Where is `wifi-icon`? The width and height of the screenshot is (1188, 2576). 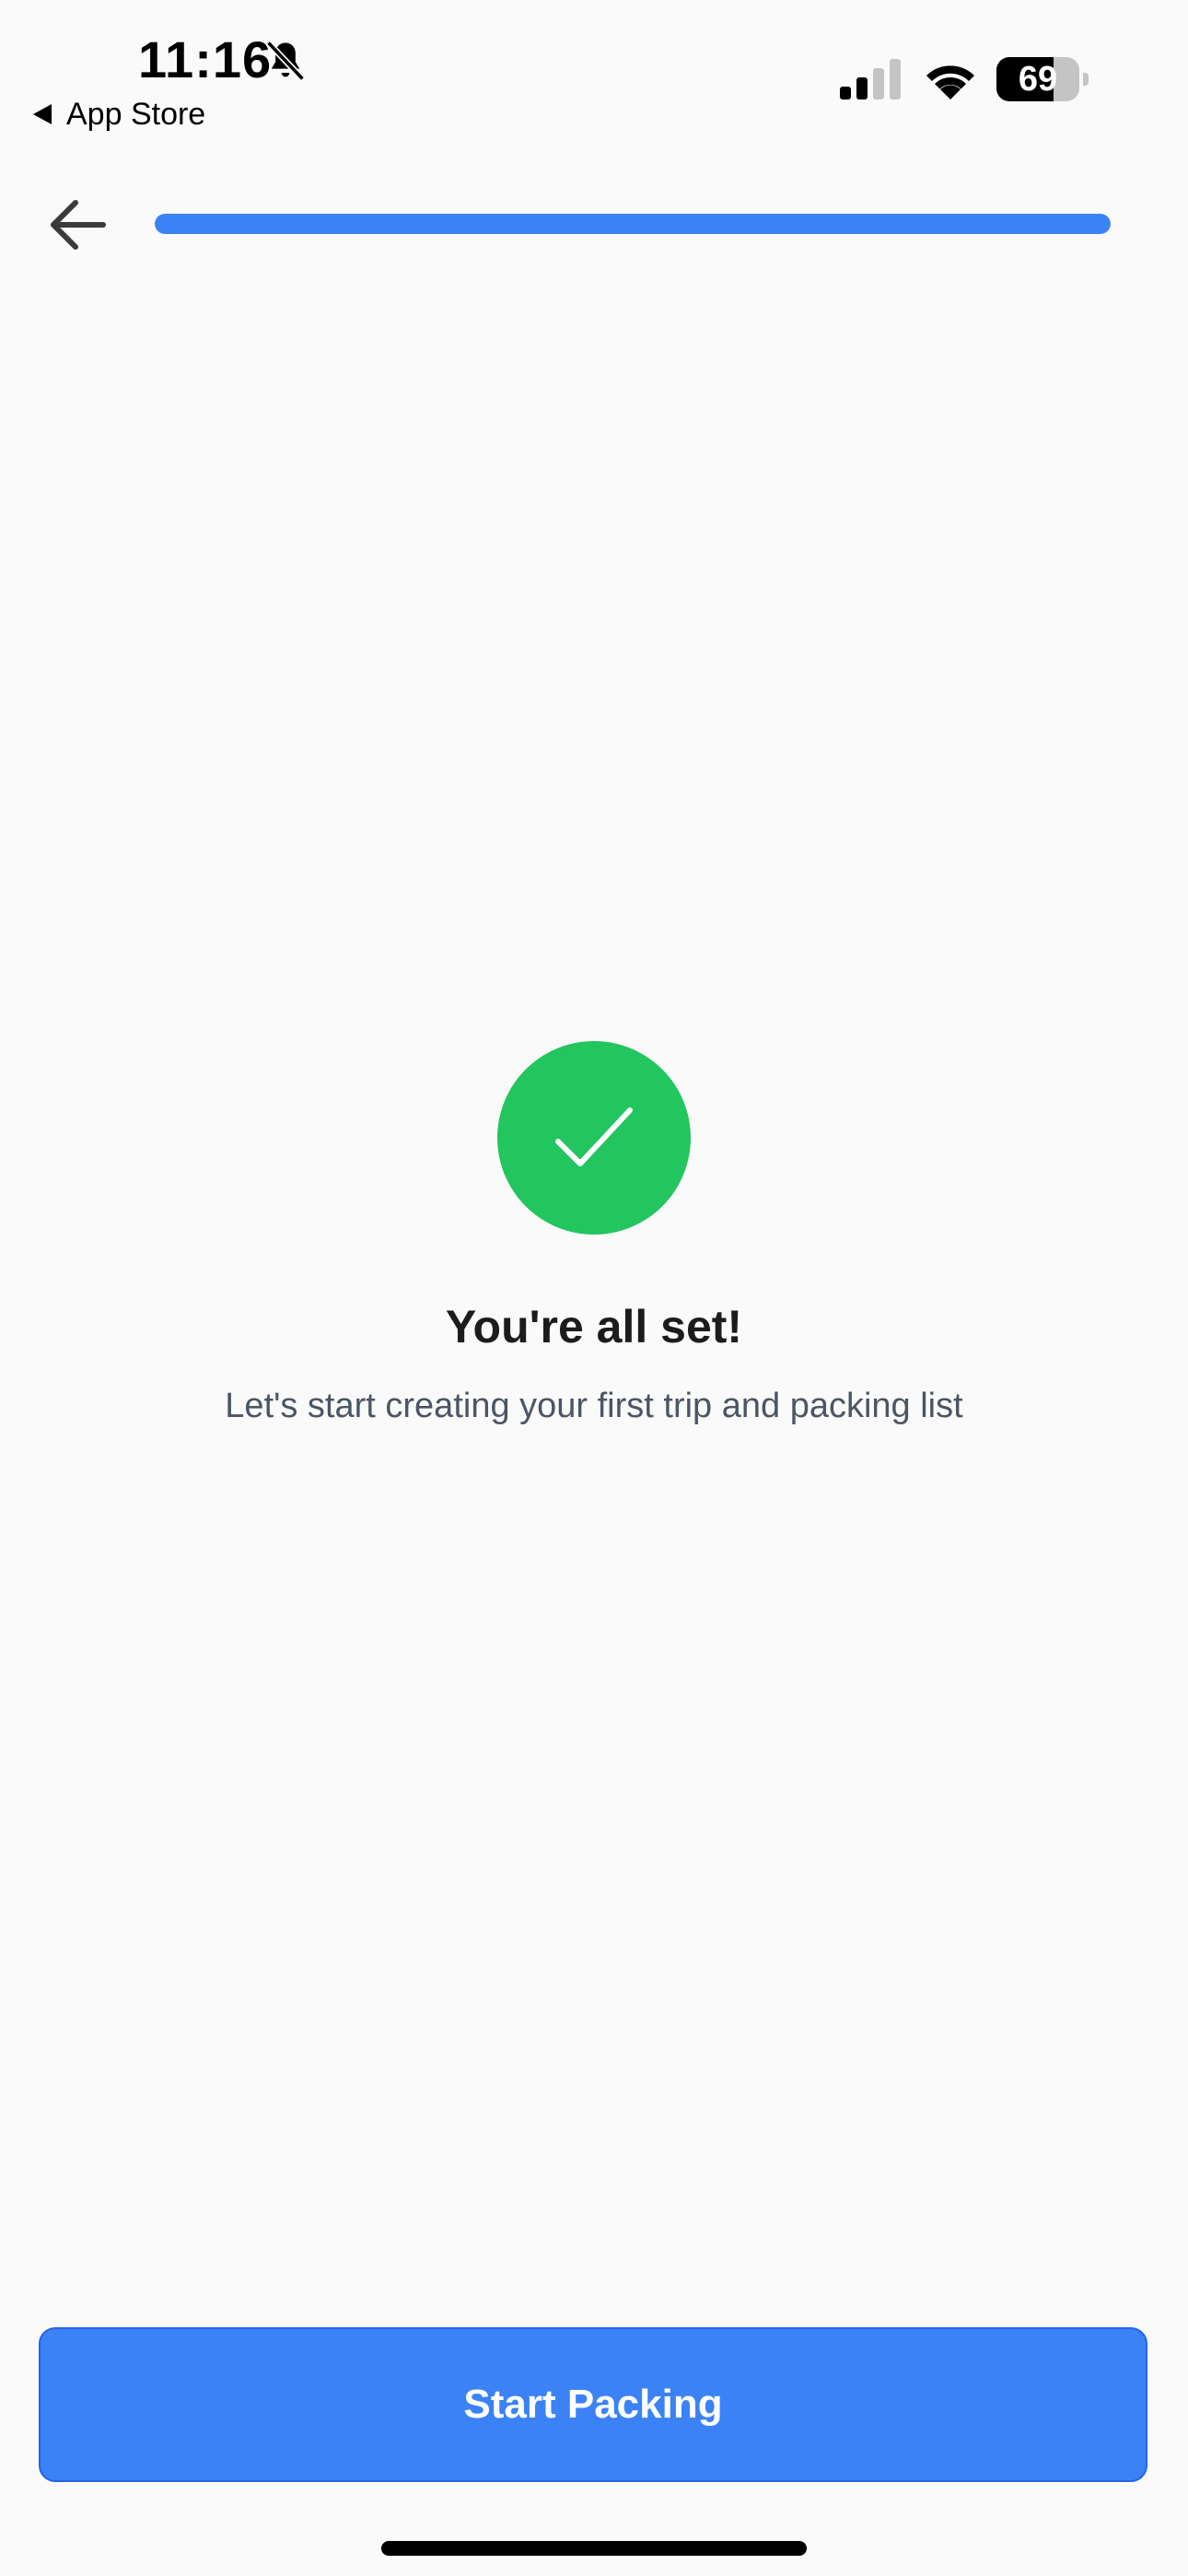 wifi-icon is located at coordinates (950, 82).